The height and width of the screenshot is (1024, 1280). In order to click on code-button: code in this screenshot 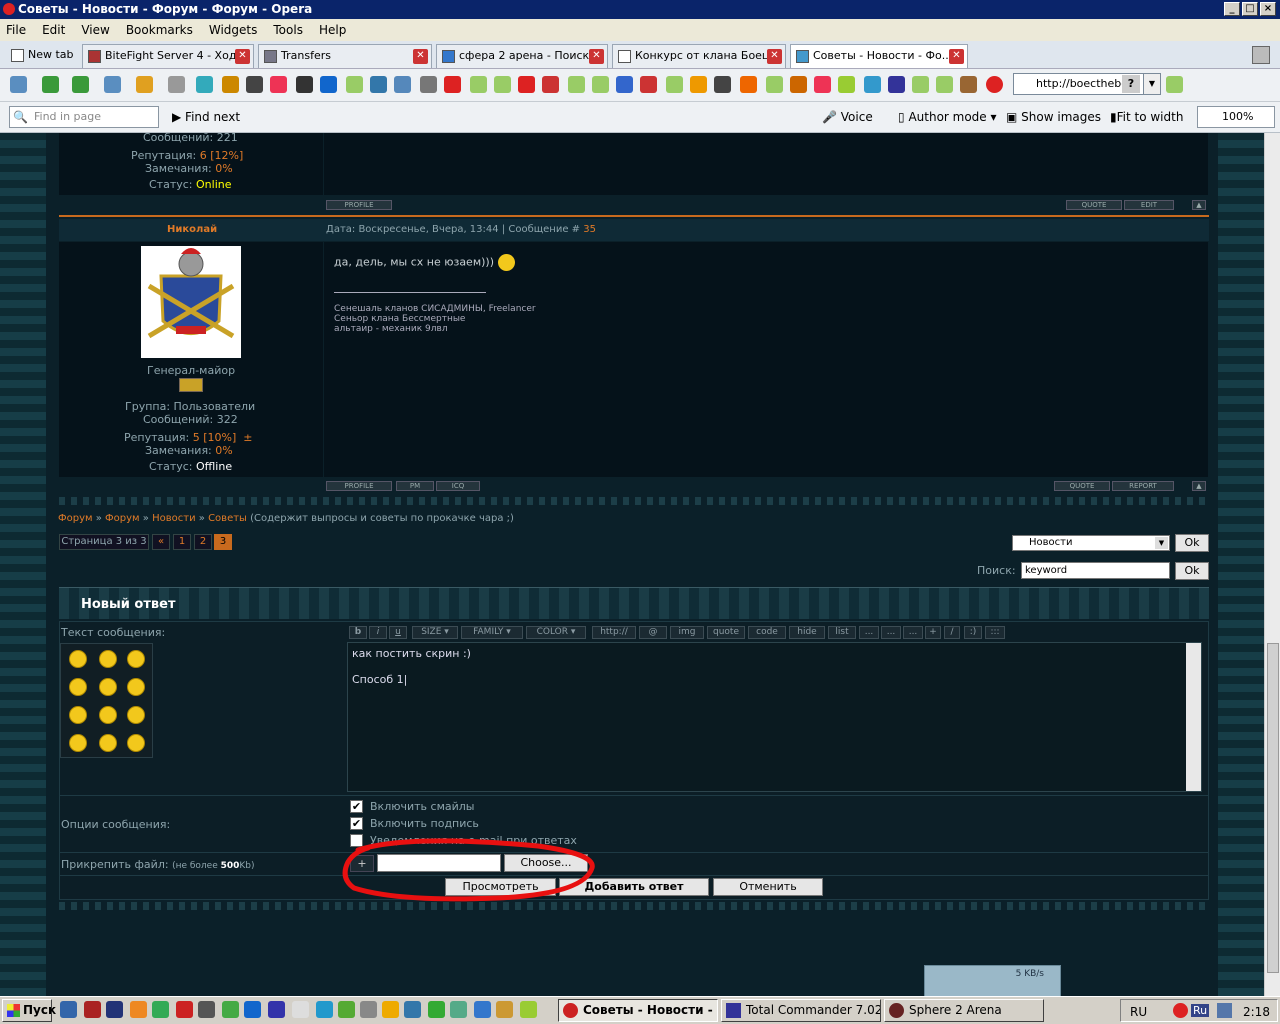, I will do `click(767, 632)`.